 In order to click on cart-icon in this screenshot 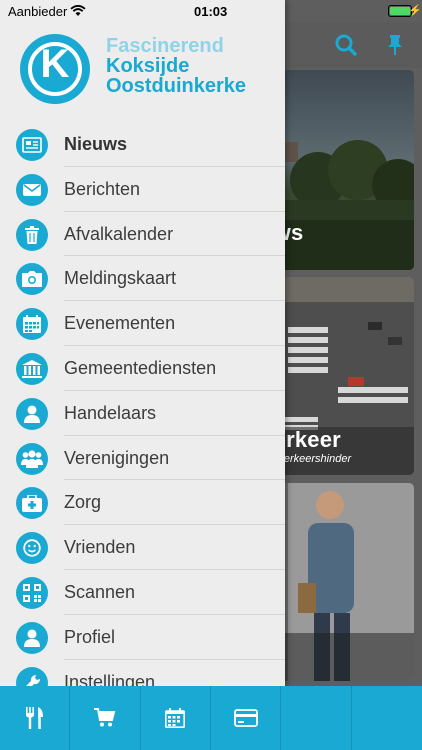, I will do `click(105, 717)`.